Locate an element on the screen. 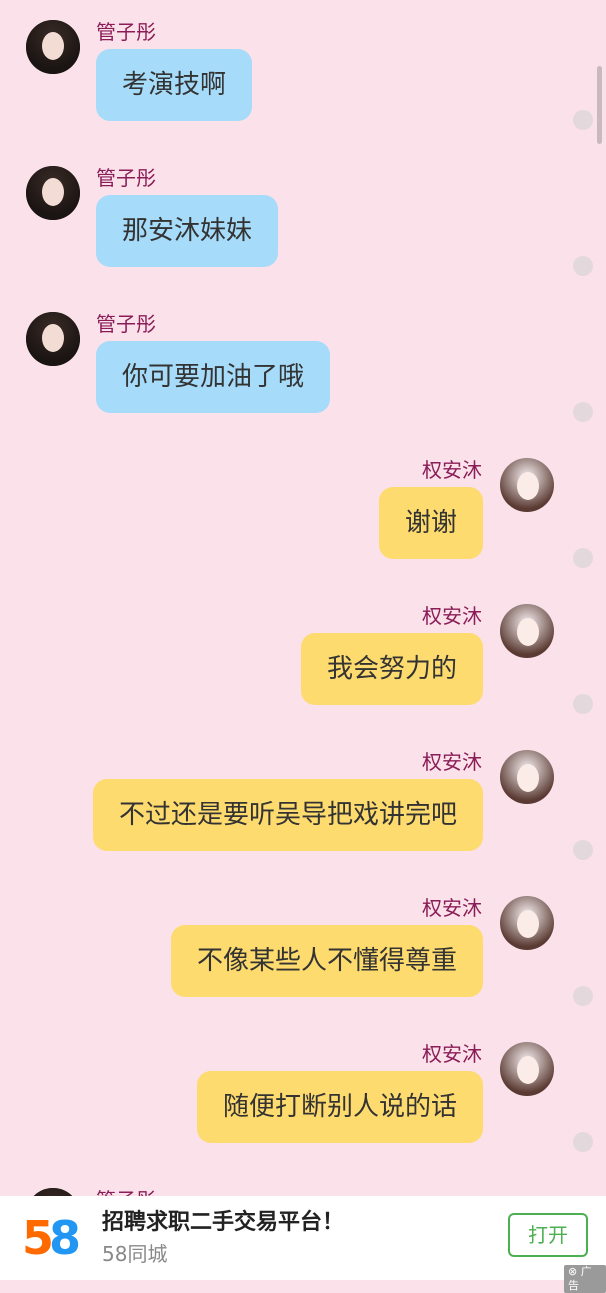 Image resolution: width=606 pixels, height=1293 pixels. message-bubble: 我会努力的 is located at coordinates (391, 669).